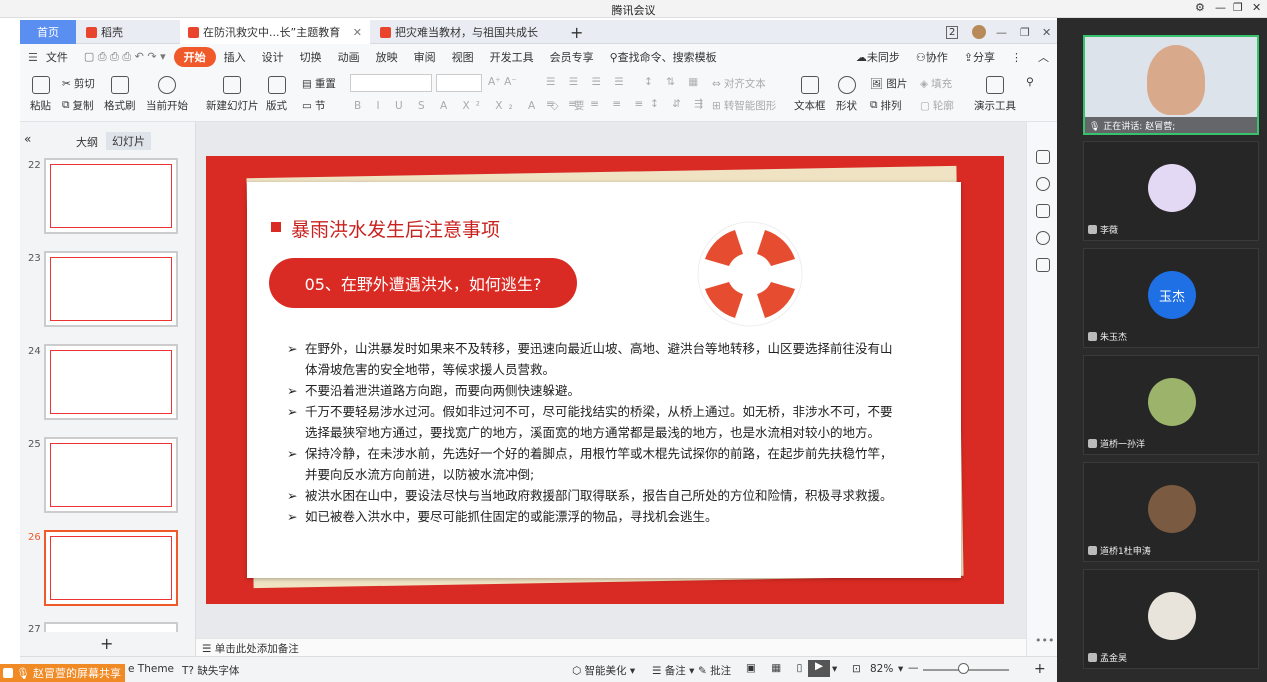 The image size is (1267, 682). What do you see at coordinates (1044, 640) in the screenshot?
I see `more-options-icon: •••` at bounding box center [1044, 640].